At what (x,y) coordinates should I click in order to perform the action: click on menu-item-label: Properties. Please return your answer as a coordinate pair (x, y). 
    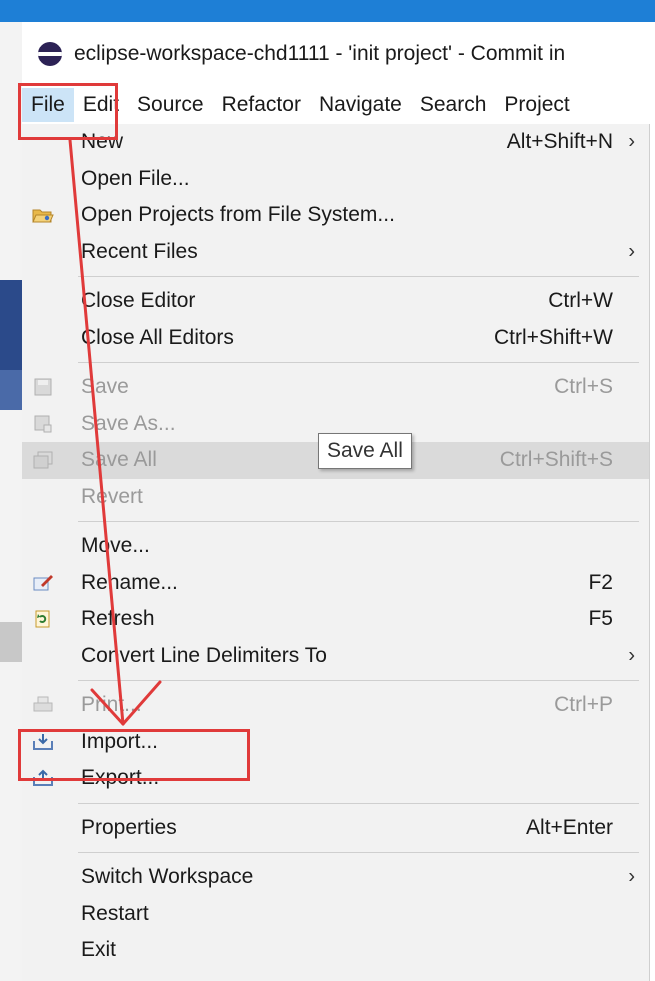
    Looking at the image, I should click on (129, 827).